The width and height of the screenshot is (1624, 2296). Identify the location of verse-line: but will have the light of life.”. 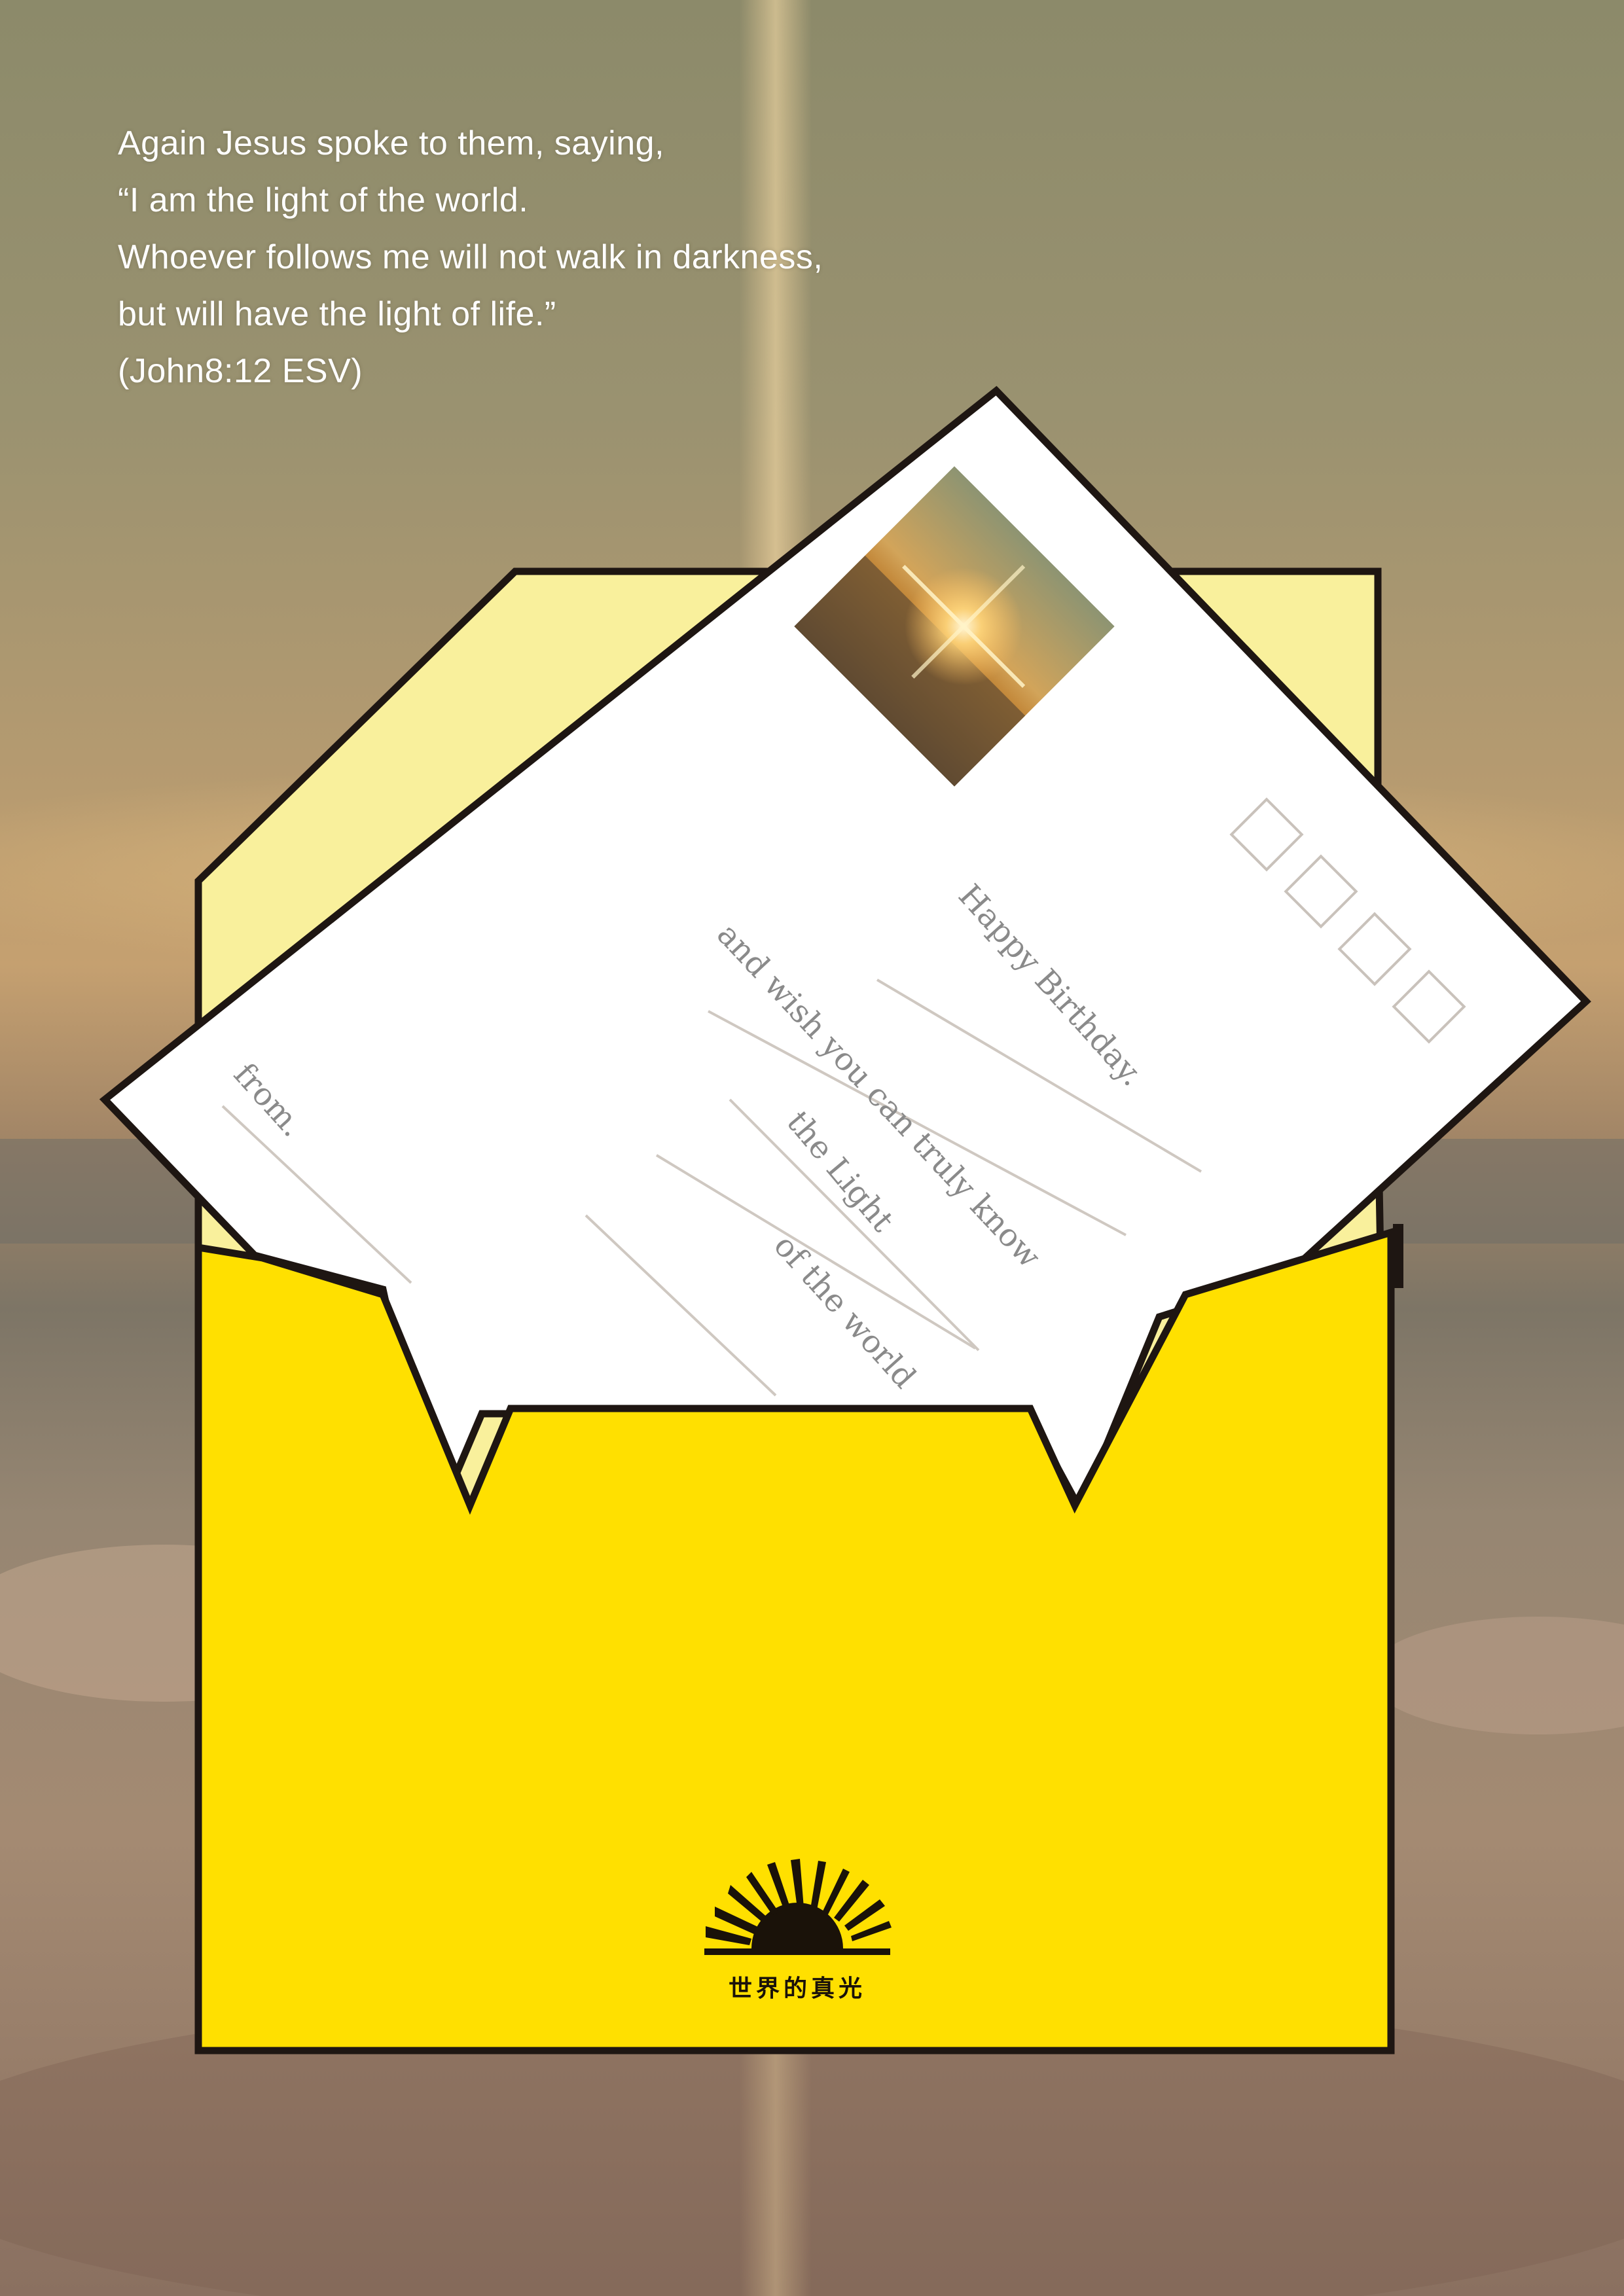
(337, 314).